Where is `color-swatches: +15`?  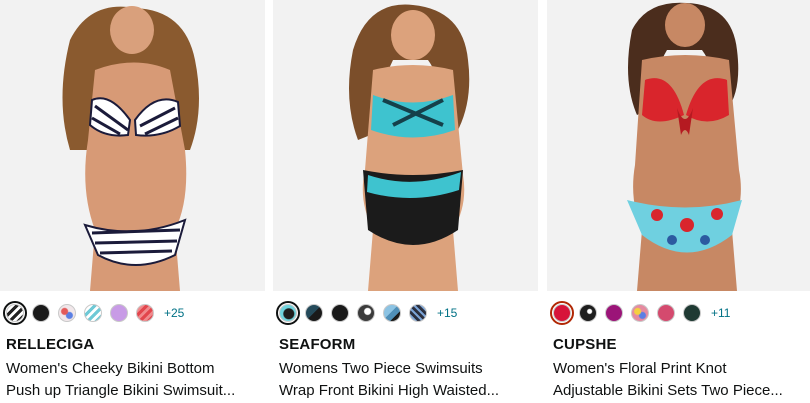 color-swatches: +15 is located at coordinates (366, 313).